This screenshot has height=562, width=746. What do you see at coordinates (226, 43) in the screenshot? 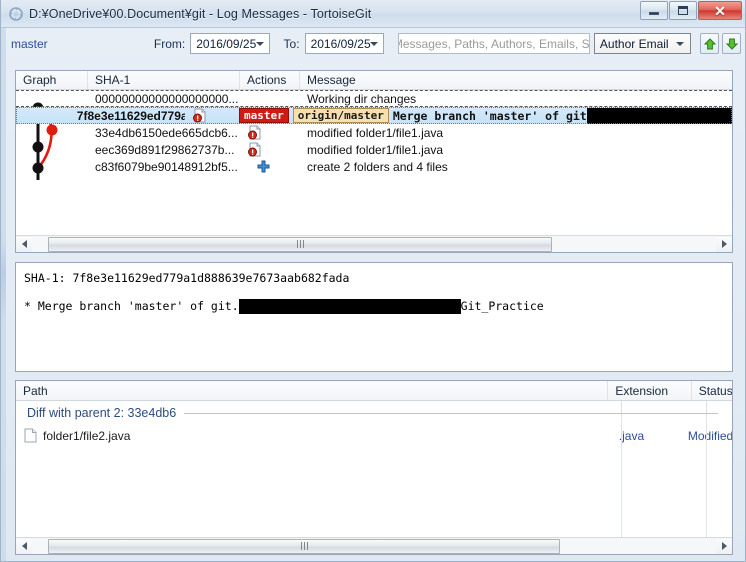
I see `from-date-value: 2016/09/25` at bounding box center [226, 43].